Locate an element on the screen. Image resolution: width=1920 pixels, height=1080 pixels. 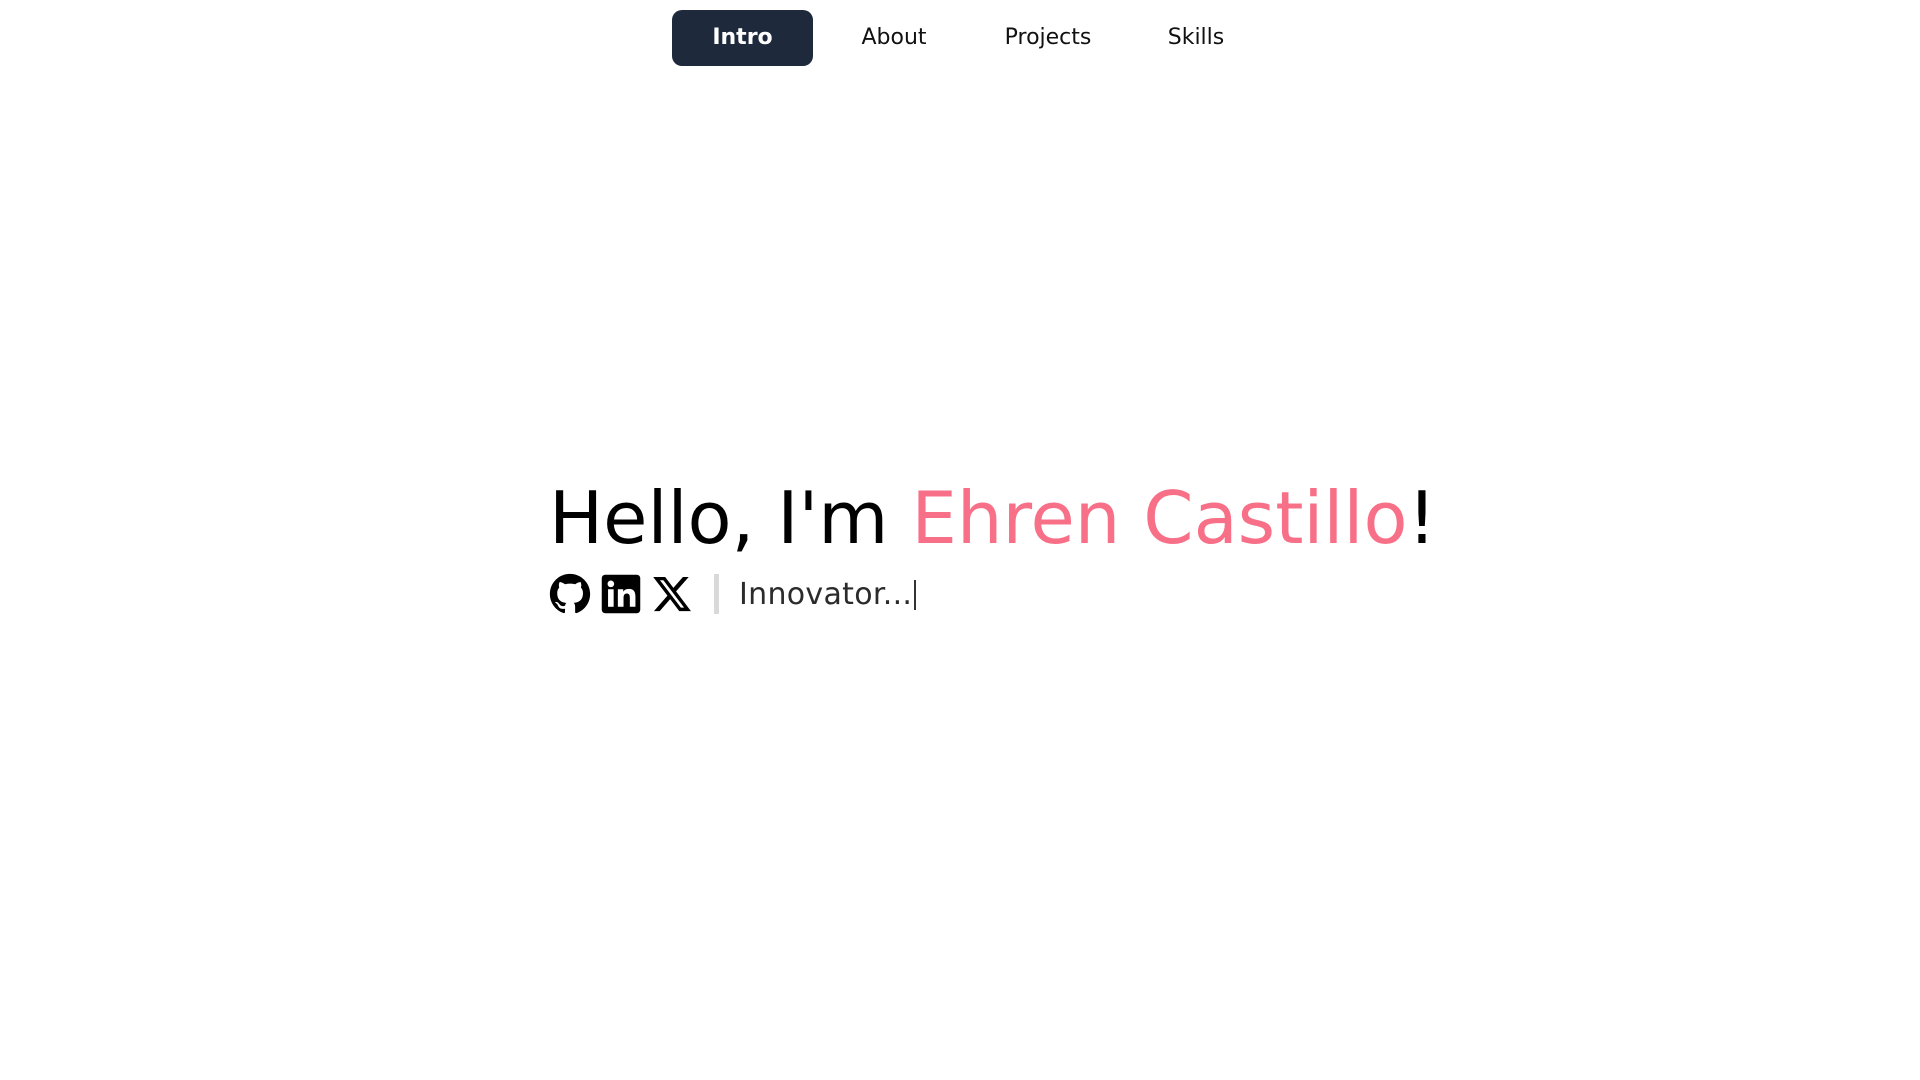
typing-caret is located at coordinates (915, 595).